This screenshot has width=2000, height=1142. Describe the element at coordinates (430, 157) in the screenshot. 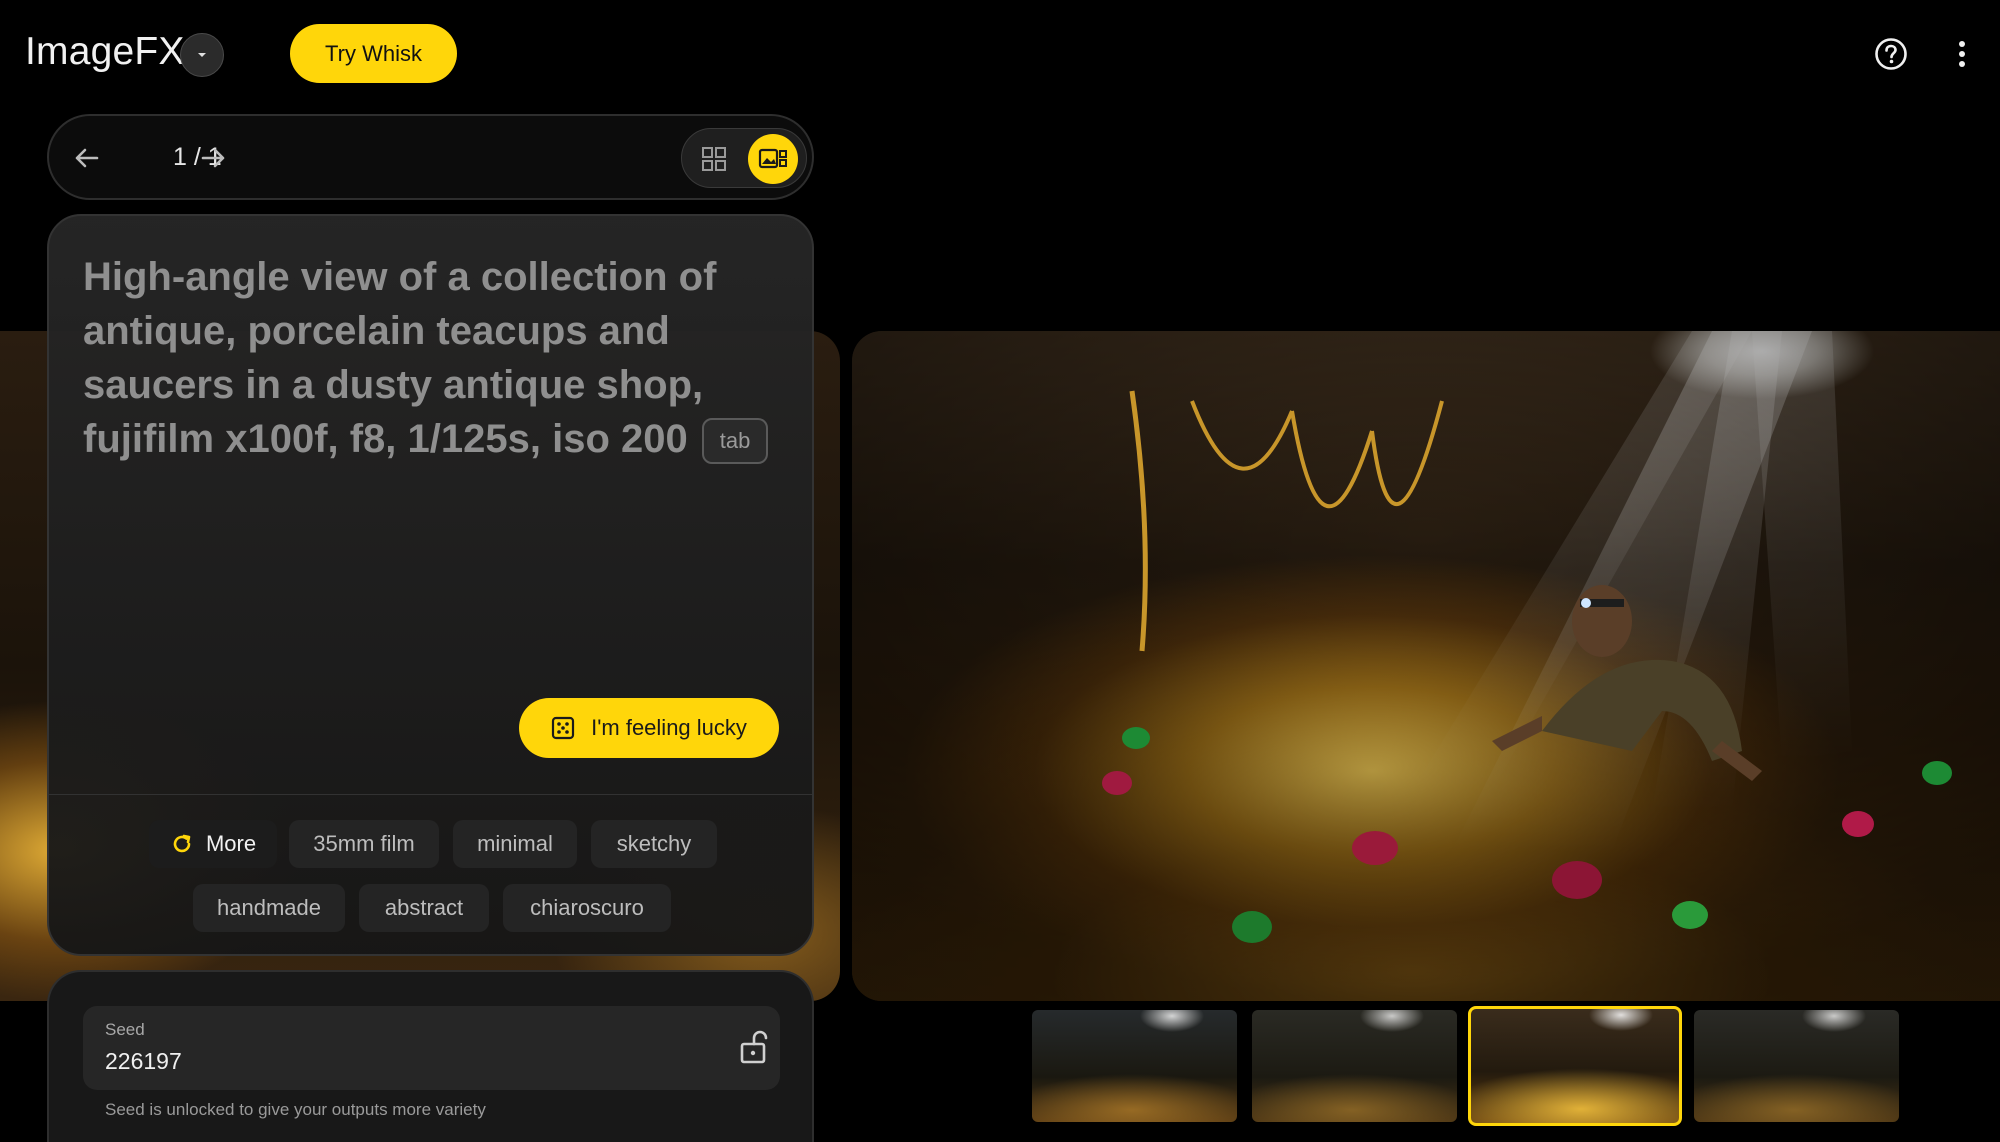

I see `navigation-bar: 1 / 1` at that location.